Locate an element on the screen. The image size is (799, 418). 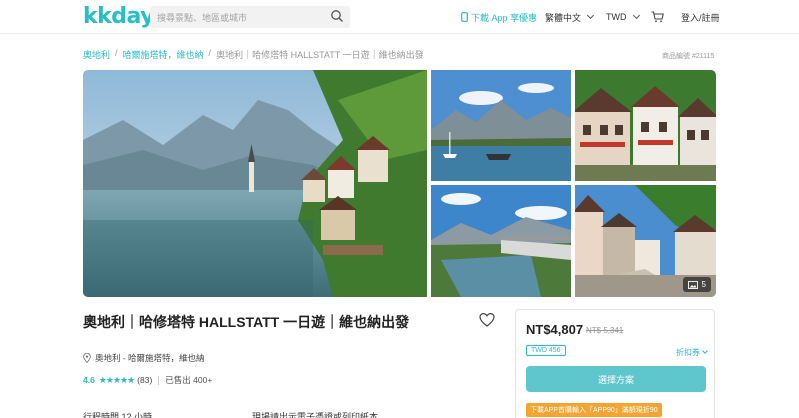
download-app-label: 下載 App 享優惠 is located at coordinates (504, 17).